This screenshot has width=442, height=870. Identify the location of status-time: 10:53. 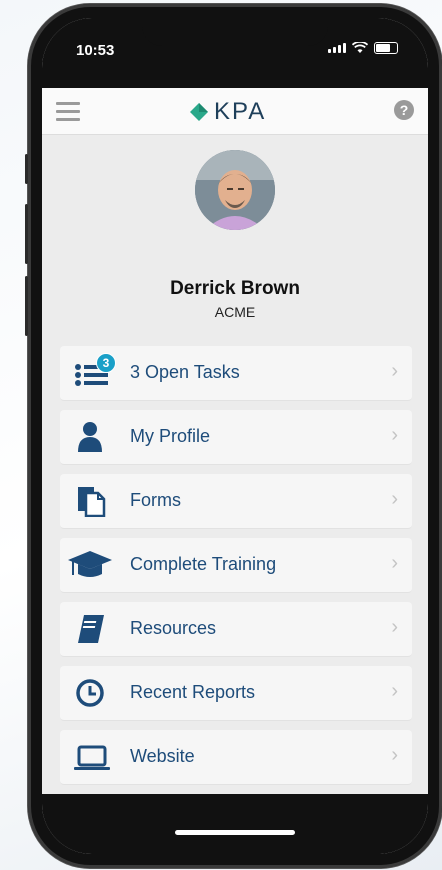
(95, 50).